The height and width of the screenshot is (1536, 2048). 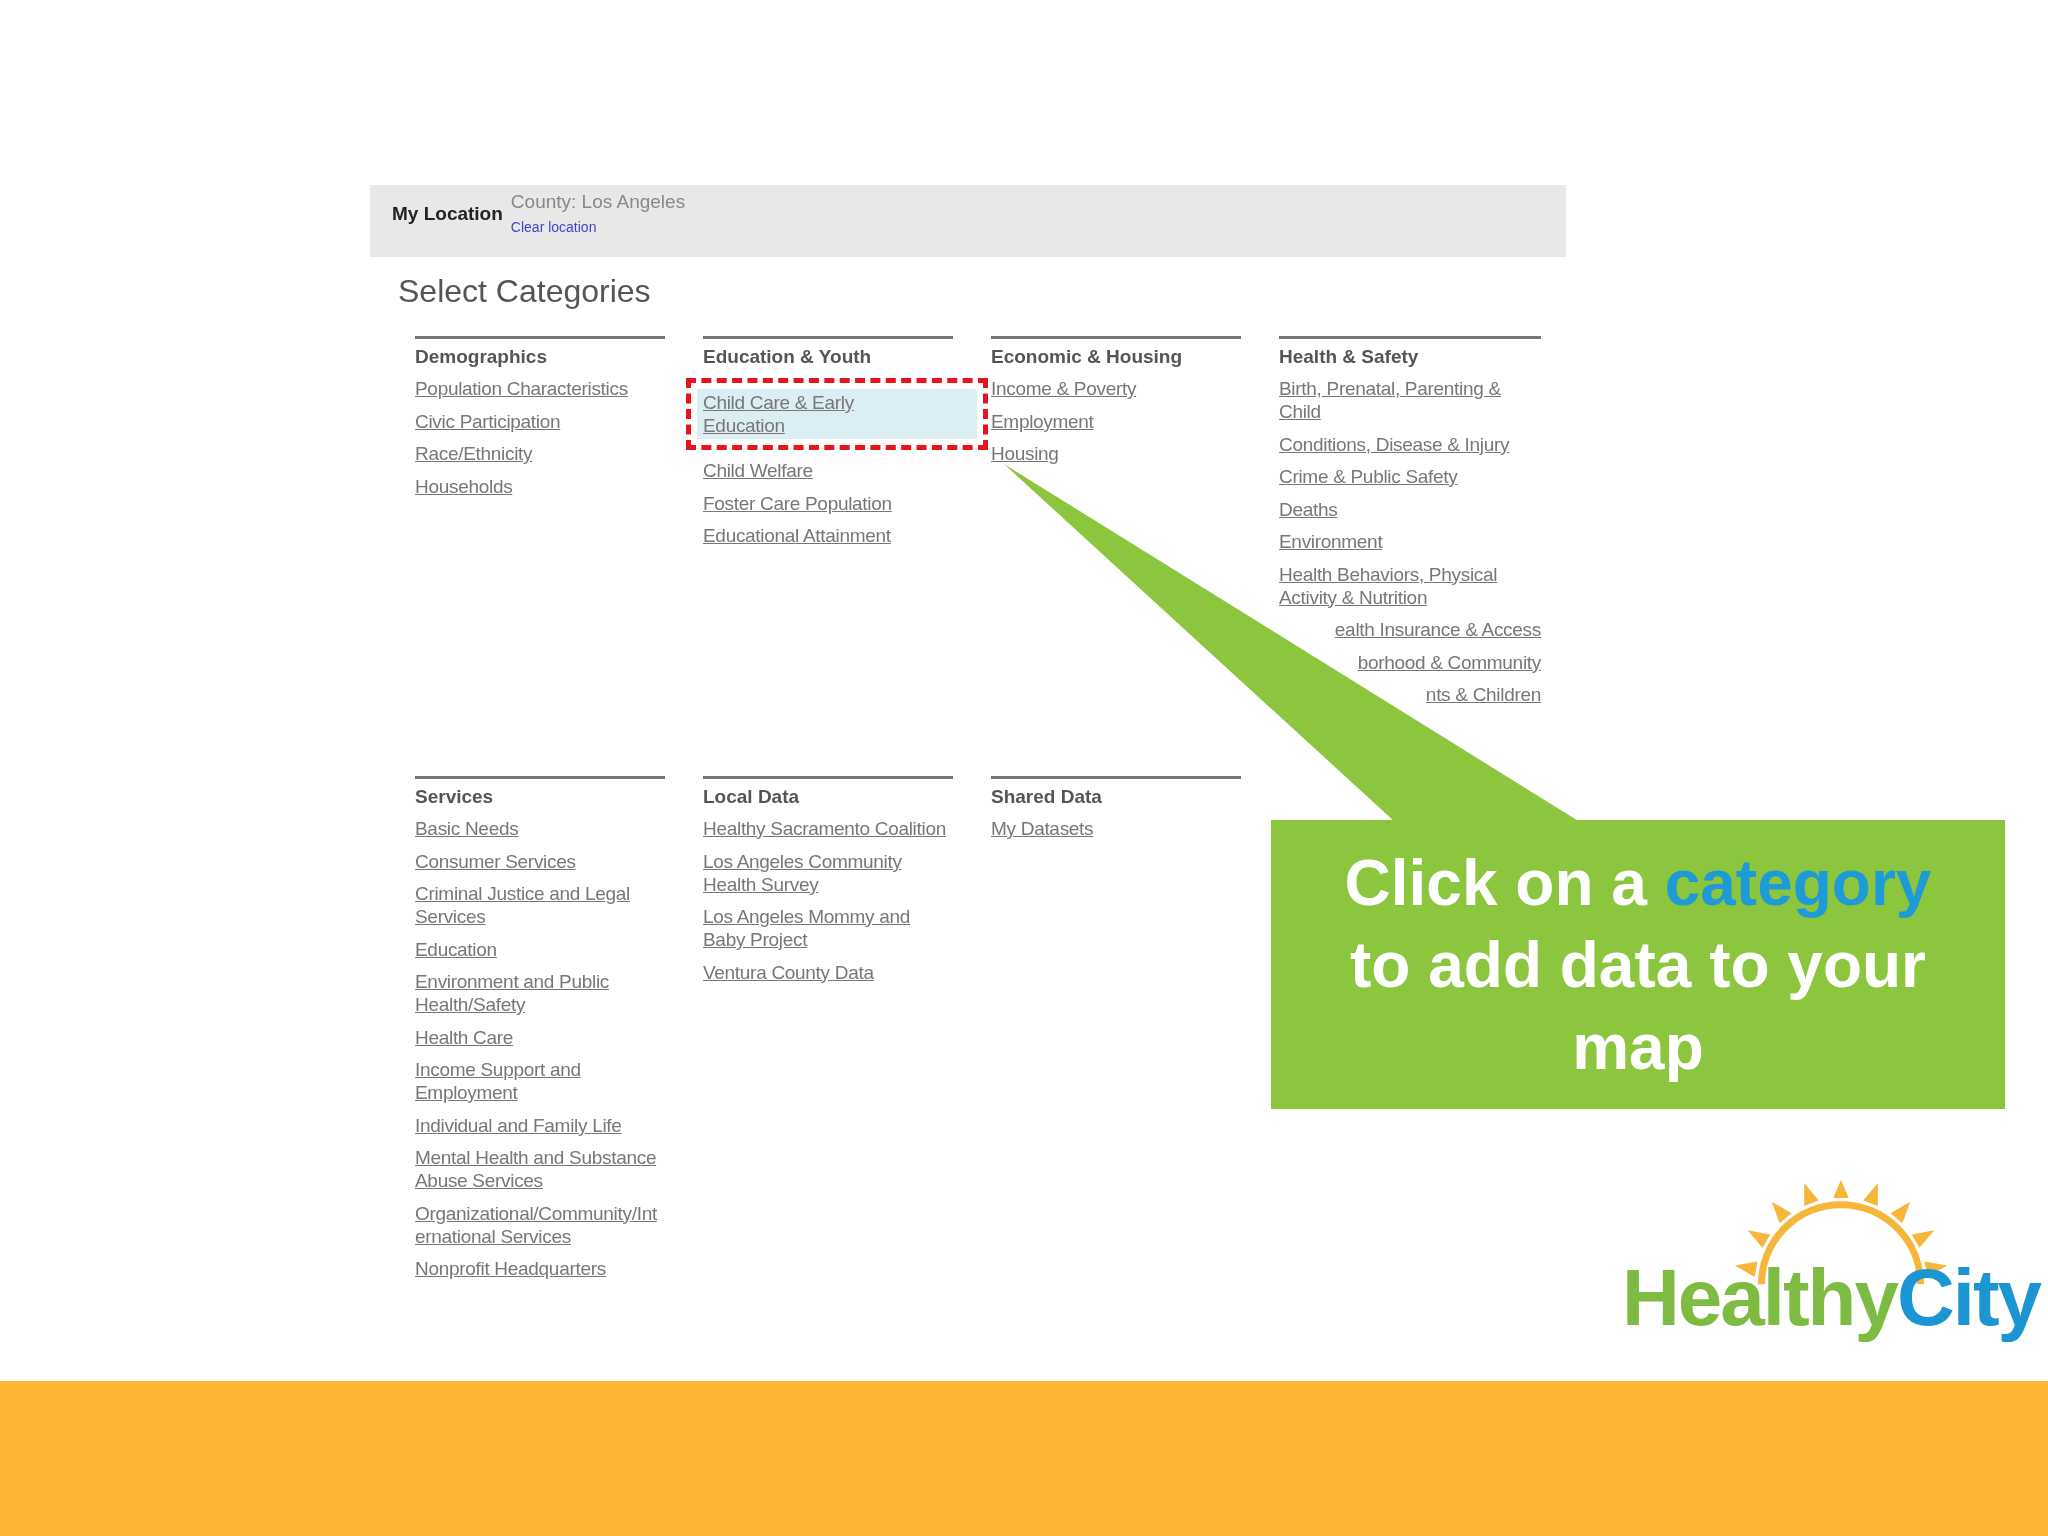 I want to click on category-link: Foster Care Population, so click(x=797, y=503).